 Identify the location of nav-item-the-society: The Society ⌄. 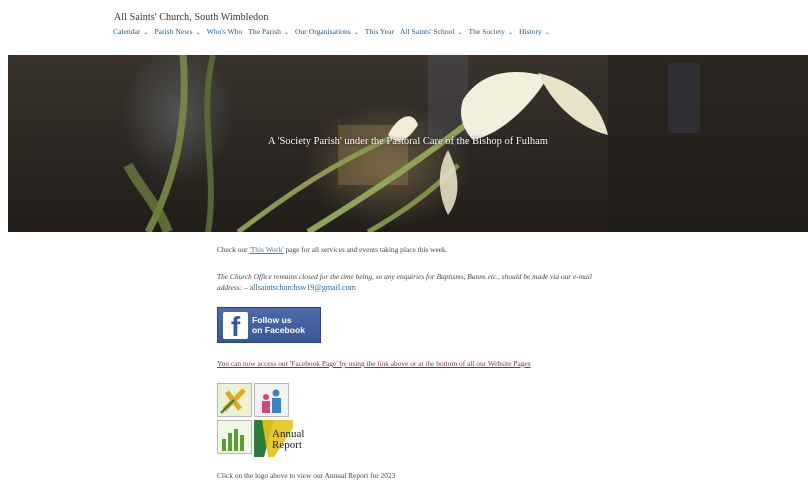
(491, 31).